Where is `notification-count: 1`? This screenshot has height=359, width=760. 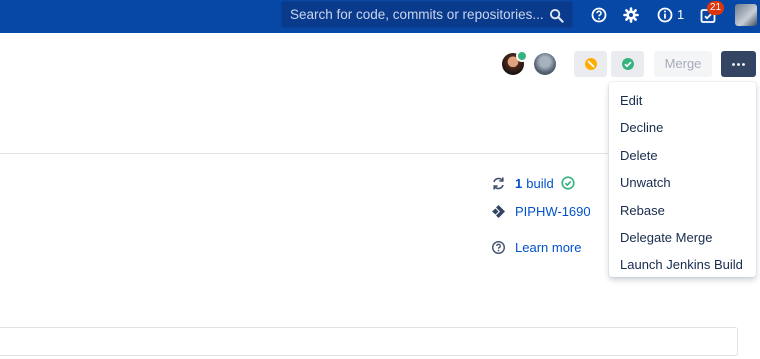 notification-count: 1 is located at coordinates (681, 14).